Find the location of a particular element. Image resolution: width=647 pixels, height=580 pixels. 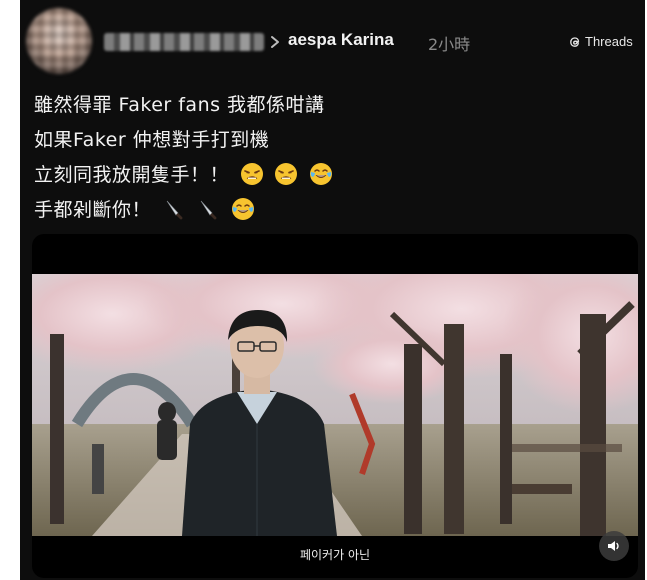

chevron-right-icon is located at coordinates (275, 42).